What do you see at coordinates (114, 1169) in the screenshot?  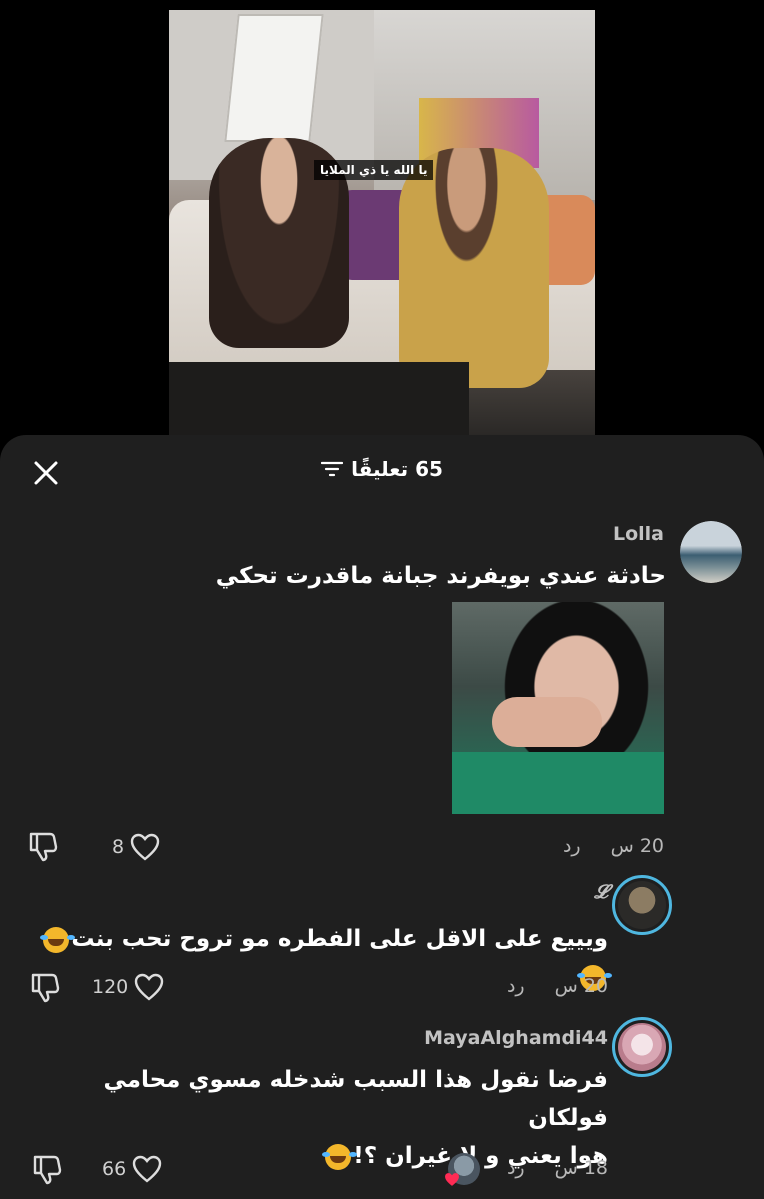 I see `like-count: 66` at bounding box center [114, 1169].